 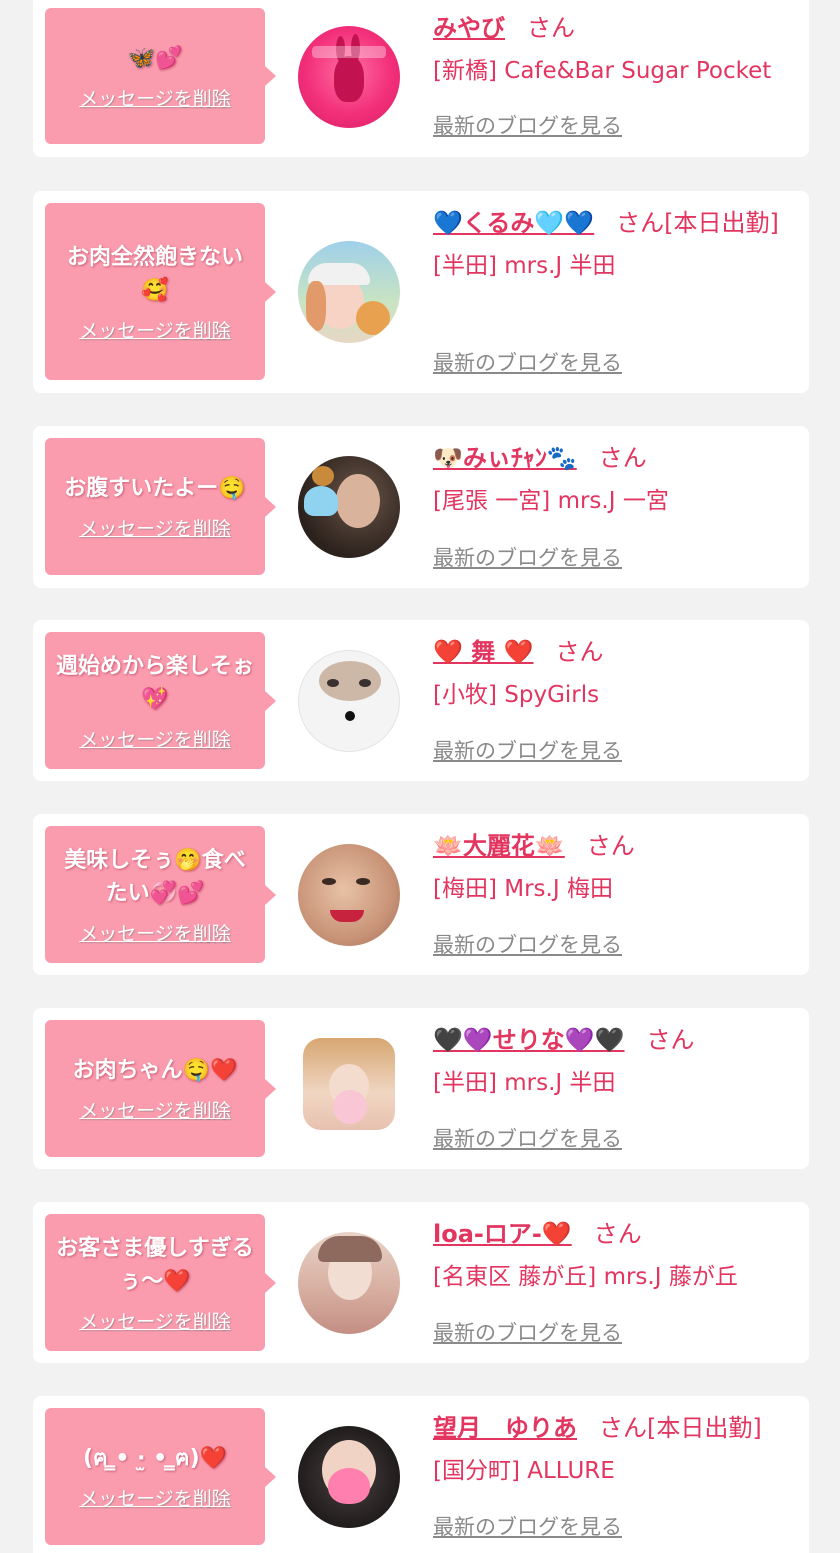 I want to click on message-bubble: 週始めから楽しそぉ💖 メッセージを削除, so click(x=160, y=700).